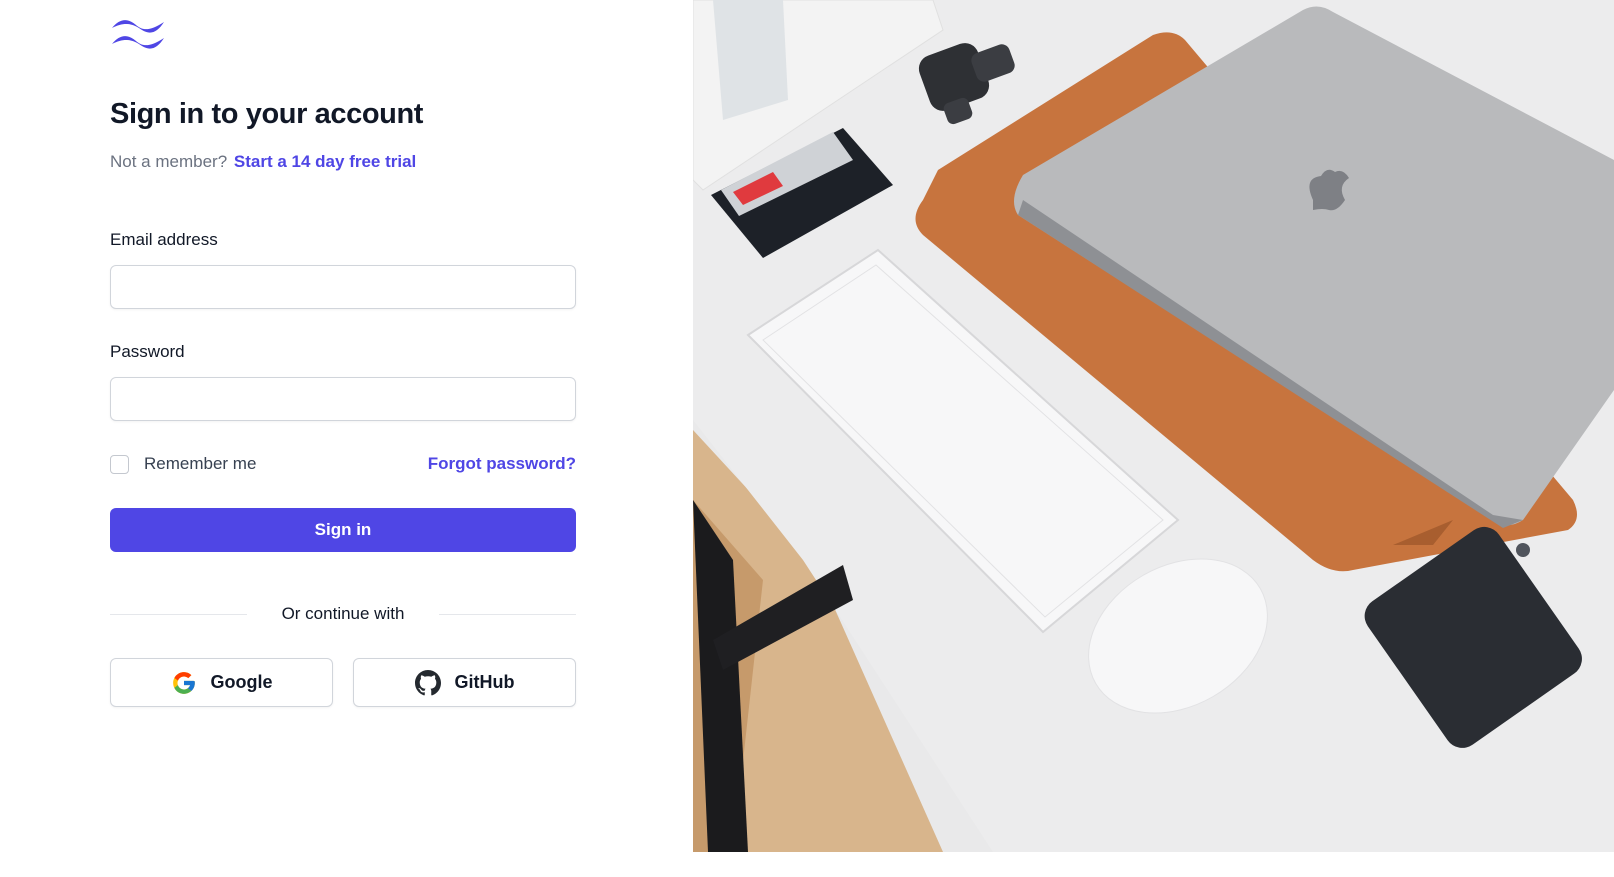  Describe the element at coordinates (343, 287) in the screenshot. I see `email-field` at that location.